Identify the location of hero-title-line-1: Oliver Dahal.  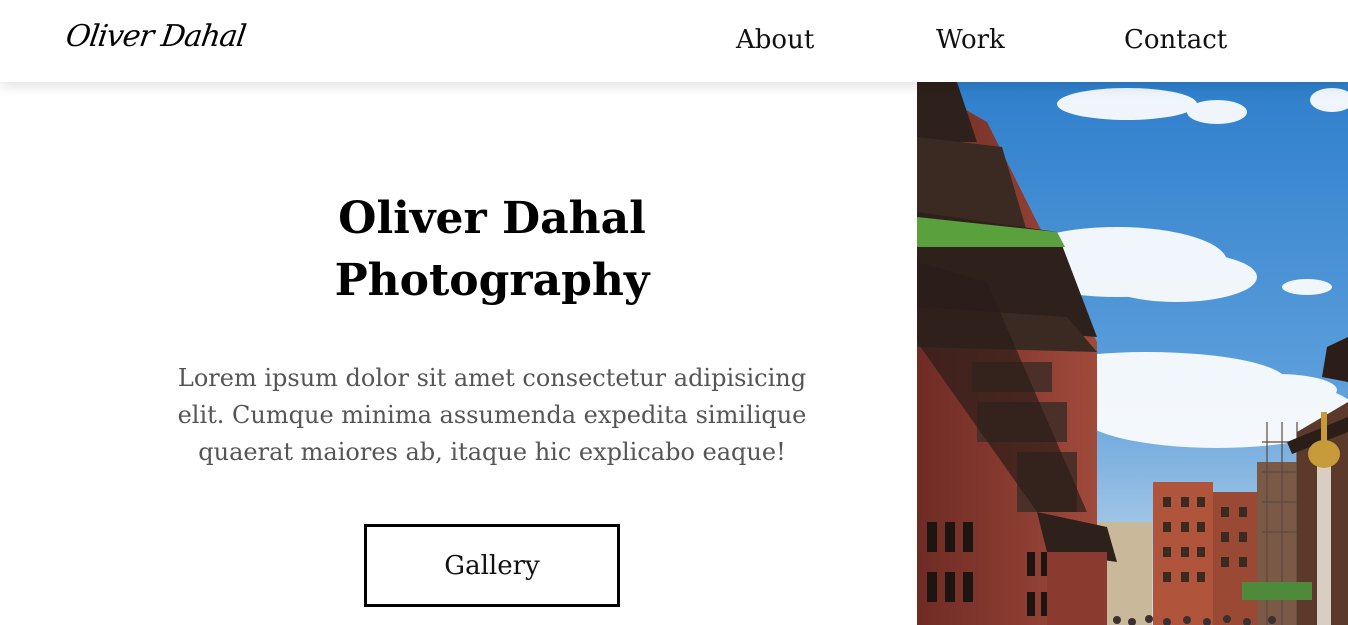
(492, 218).